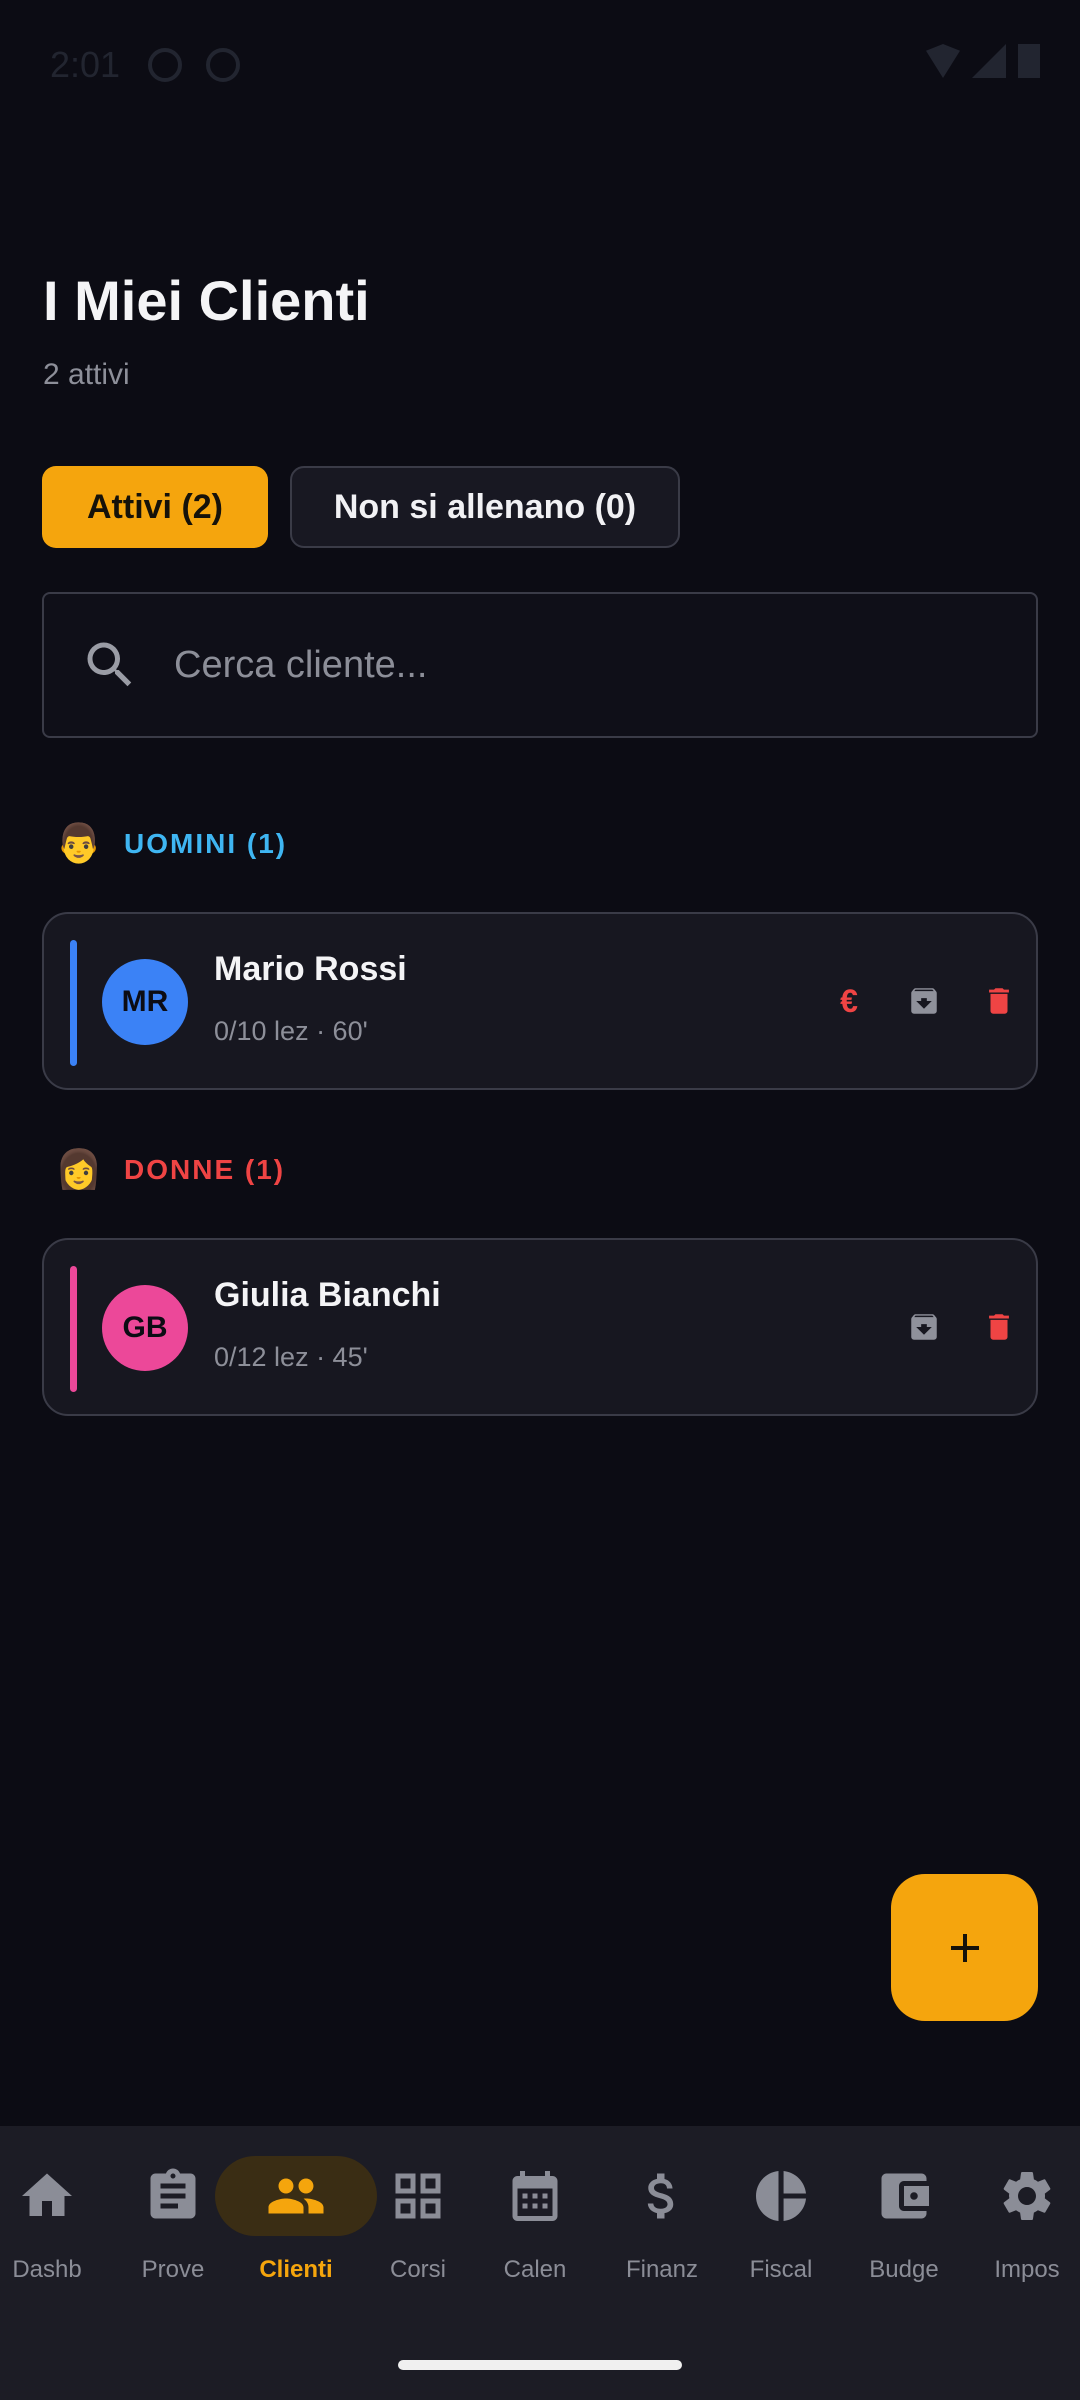 The width and height of the screenshot is (1080, 2400). What do you see at coordinates (206, 843) in the screenshot?
I see `section-men-label: UOMINI (1)` at bounding box center [206, 843].